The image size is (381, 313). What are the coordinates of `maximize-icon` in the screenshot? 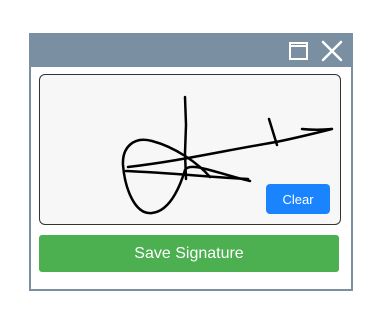 It's located at (299, 51).